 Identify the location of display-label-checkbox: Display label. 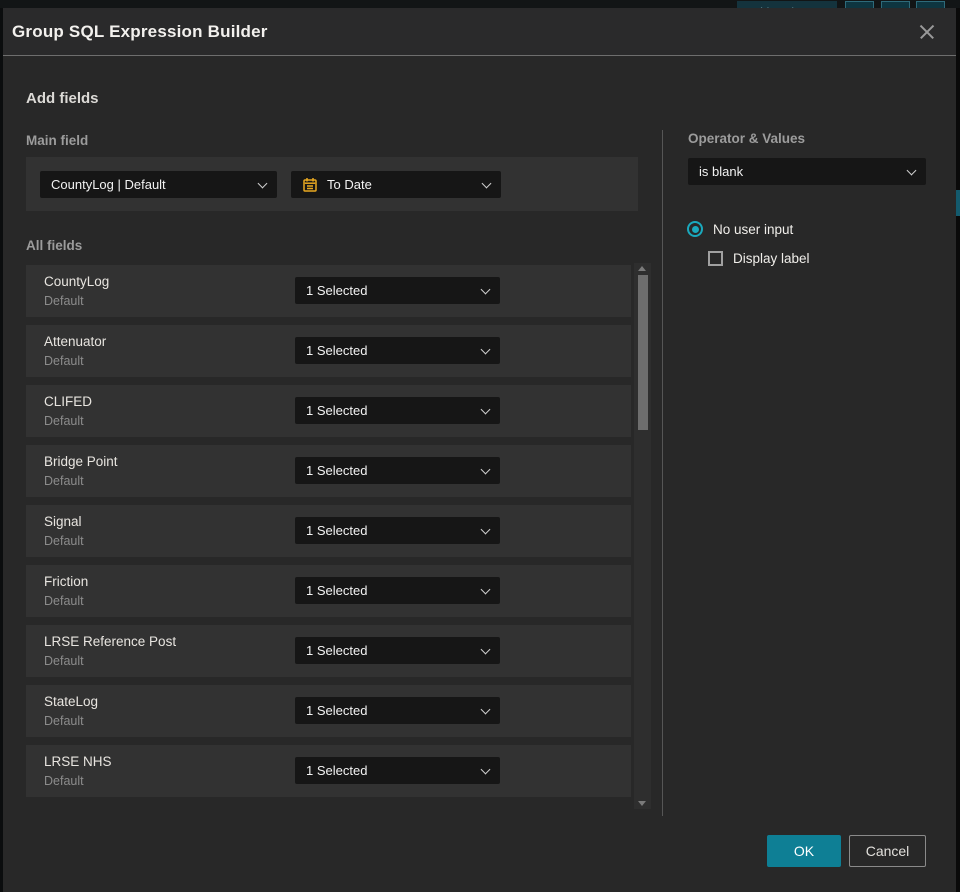
(759, 258).